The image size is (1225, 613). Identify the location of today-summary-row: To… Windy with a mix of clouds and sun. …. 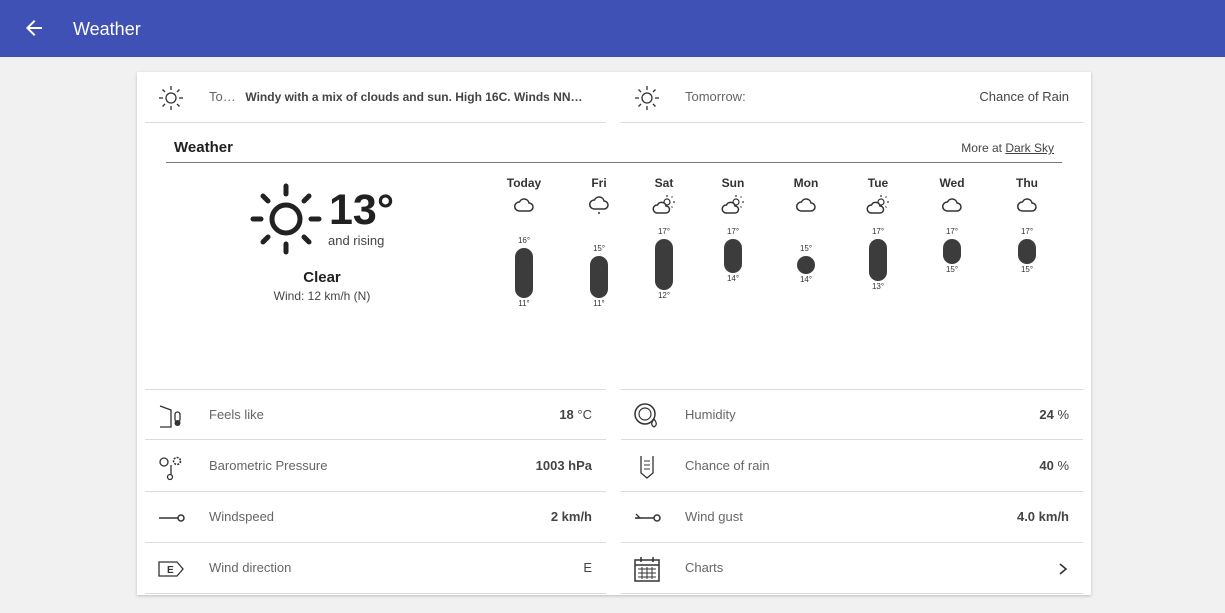
(375, 97).